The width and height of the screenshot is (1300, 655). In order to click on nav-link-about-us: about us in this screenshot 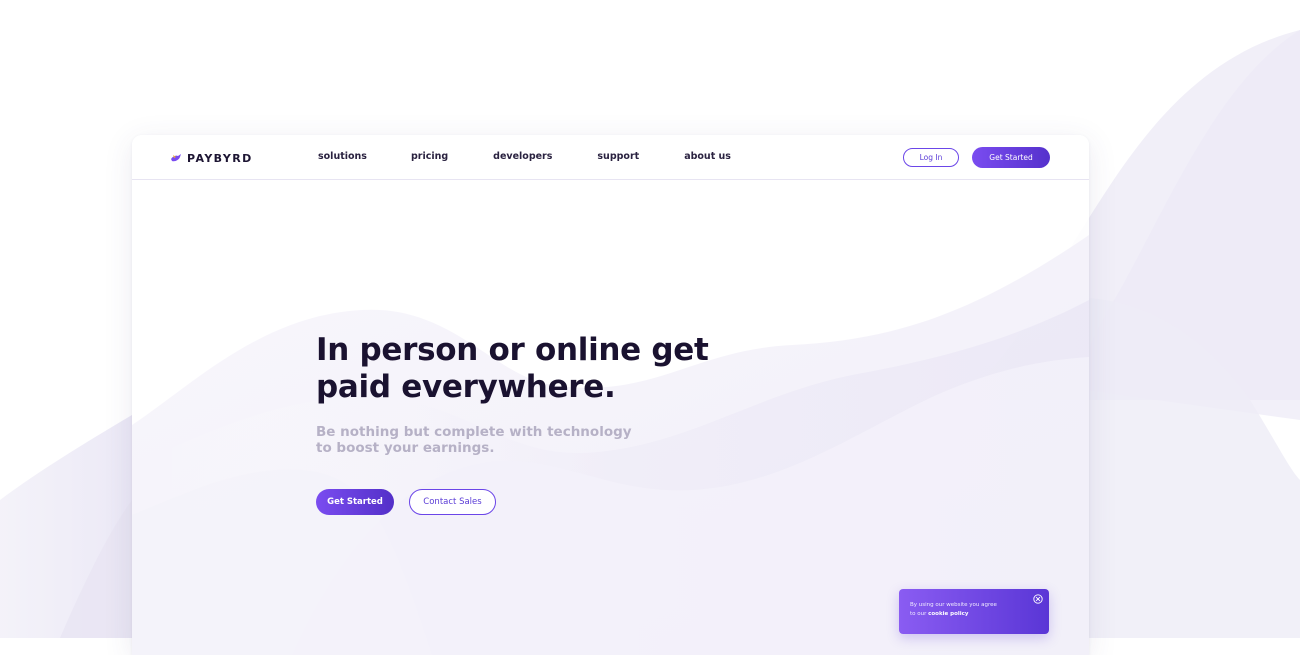, I will do `click(707, 156)`.